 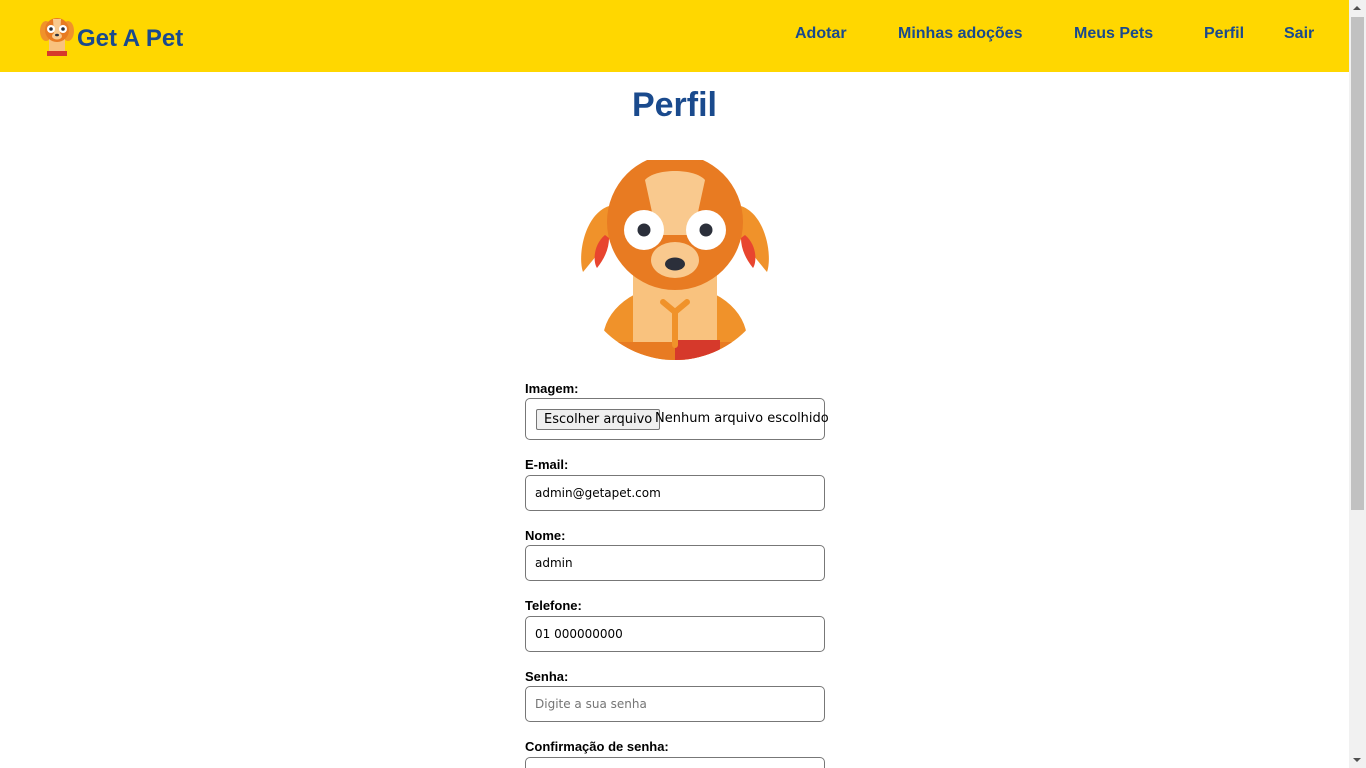 I want to click on nav-item-sair: Sair, so click(x=1299, y=34).